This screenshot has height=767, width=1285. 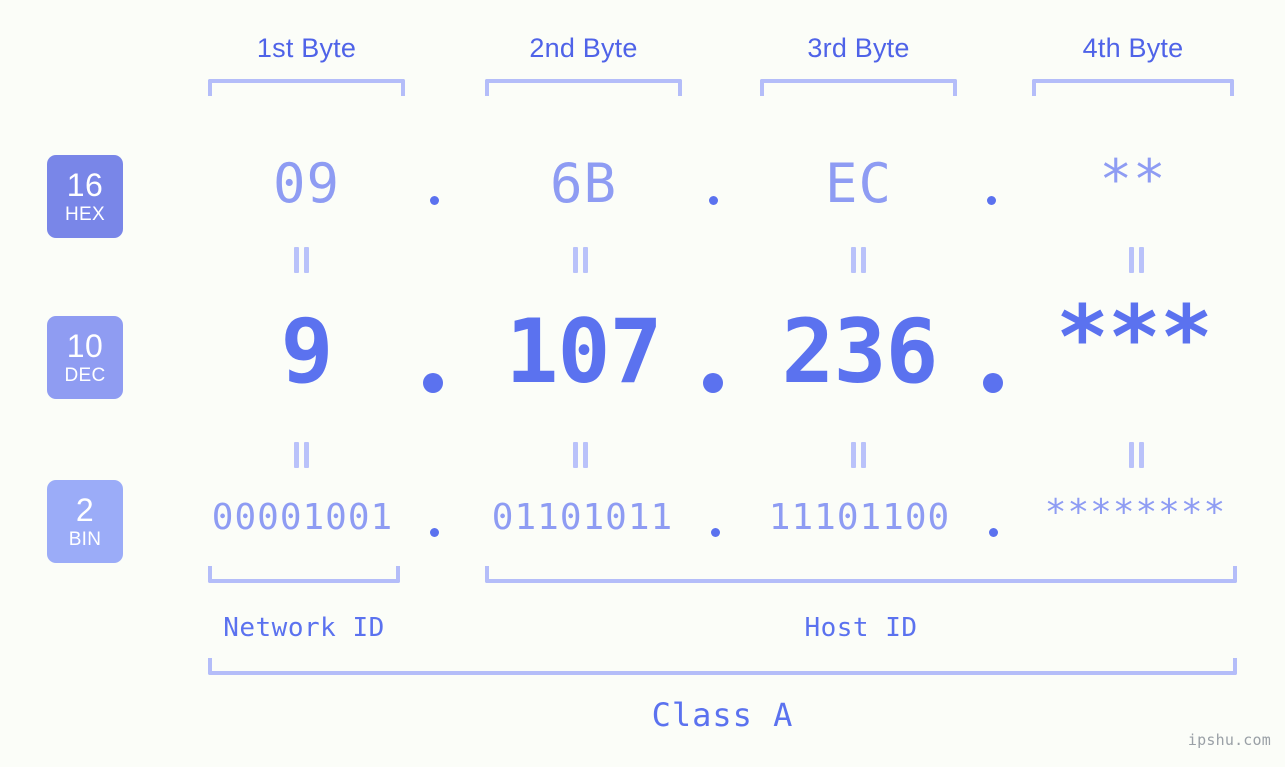 What do you see at coordinates (861, 628) in the screenshot?
I see `host-id-label: Host ID` at bounding box center [861, 628].